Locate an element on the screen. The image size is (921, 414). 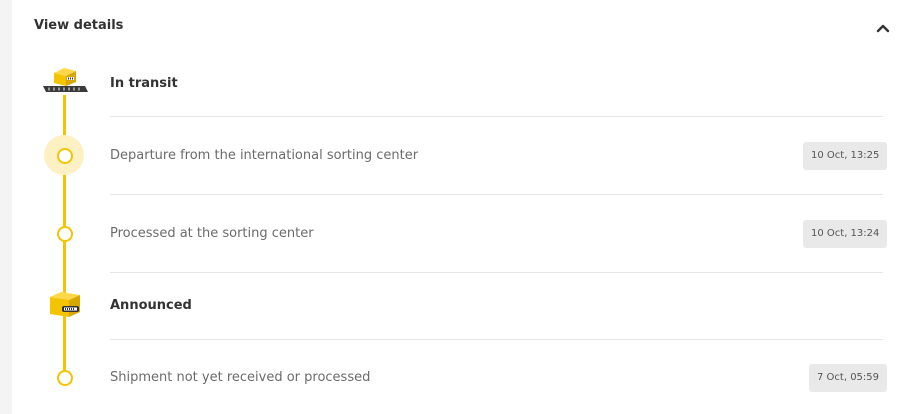
details-title: View details is located at coordinates (79, 25).